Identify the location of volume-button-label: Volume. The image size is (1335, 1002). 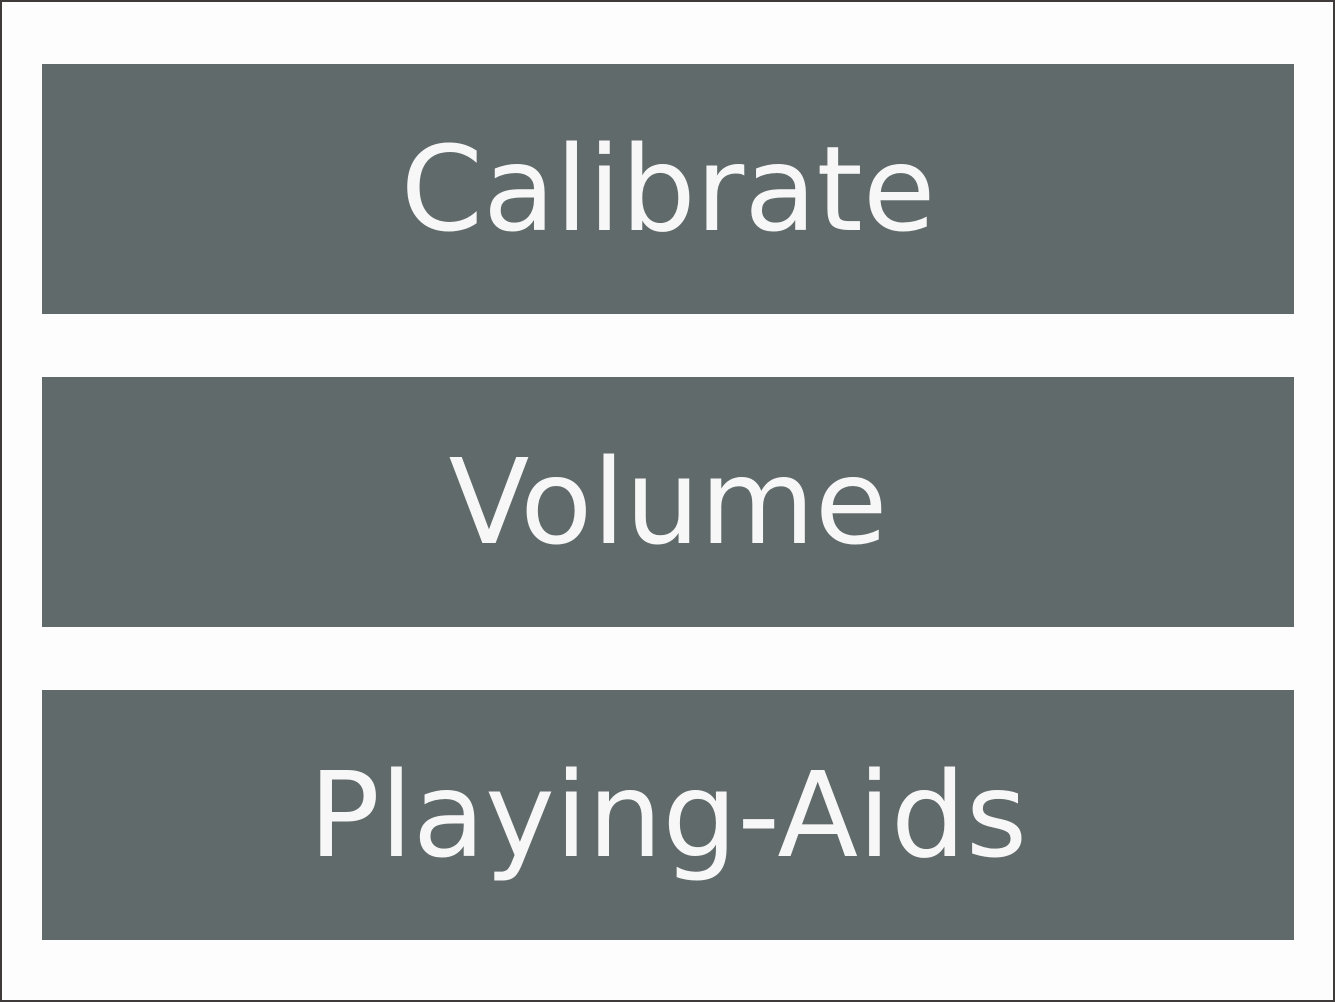
(668, 502).